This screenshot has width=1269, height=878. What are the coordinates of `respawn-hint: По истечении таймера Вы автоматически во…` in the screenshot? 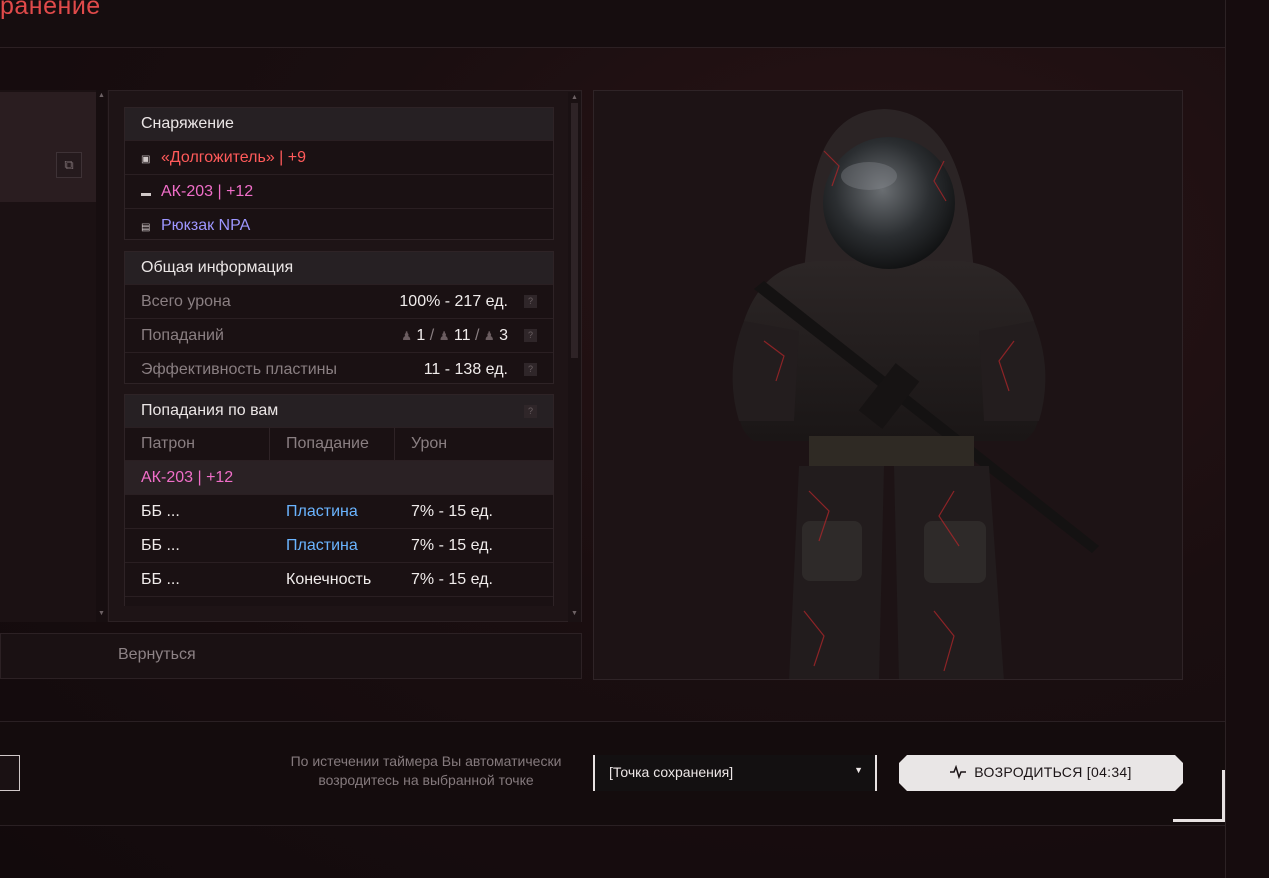 It's located at (426, 771).